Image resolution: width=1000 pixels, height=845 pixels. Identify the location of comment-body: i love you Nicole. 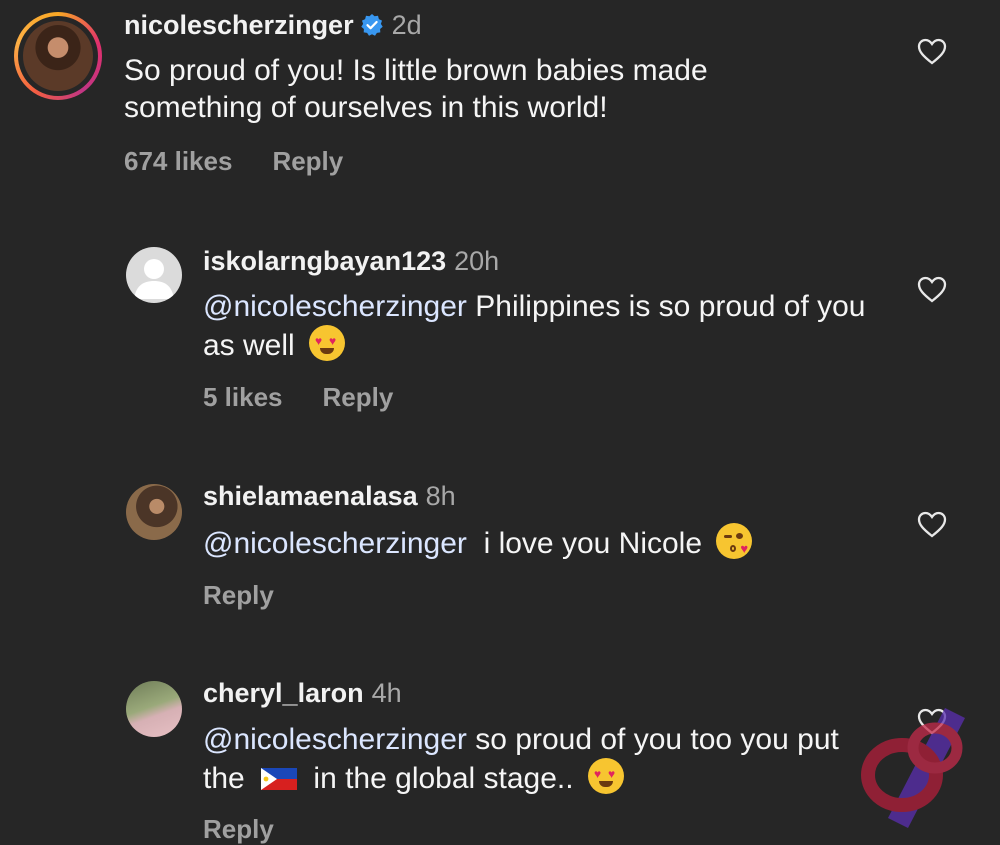
(593, 543).